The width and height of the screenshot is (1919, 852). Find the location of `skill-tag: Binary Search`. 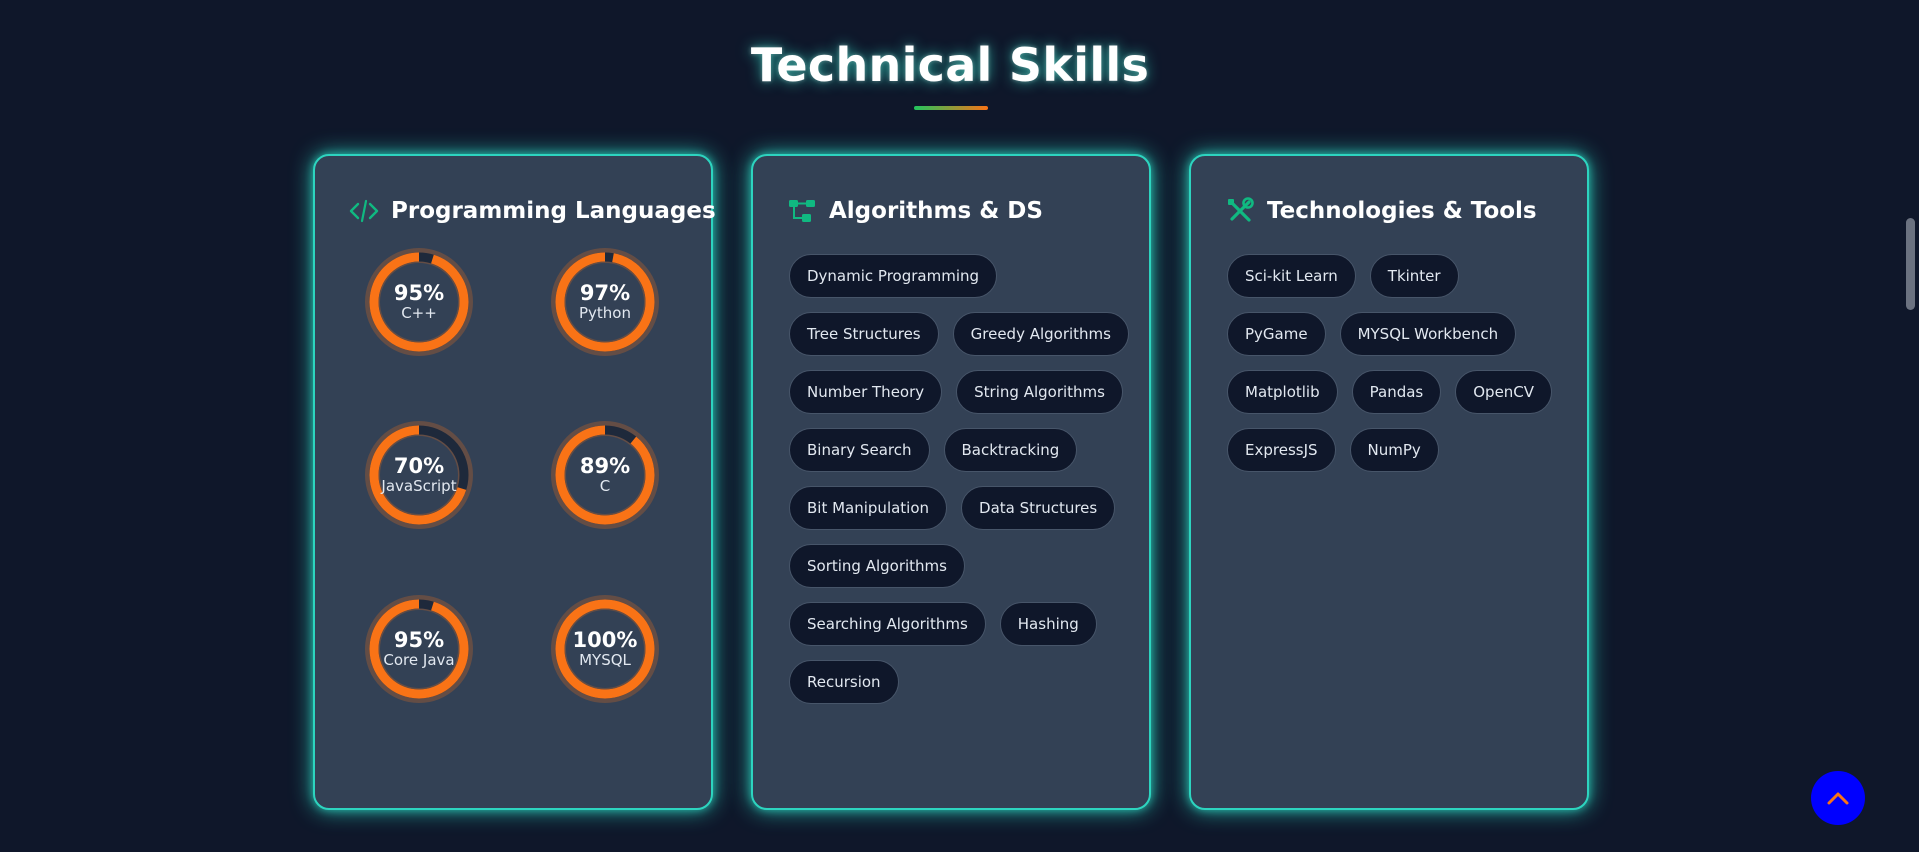

skill-tag: Binary Search is located at coordinates (859, 450).